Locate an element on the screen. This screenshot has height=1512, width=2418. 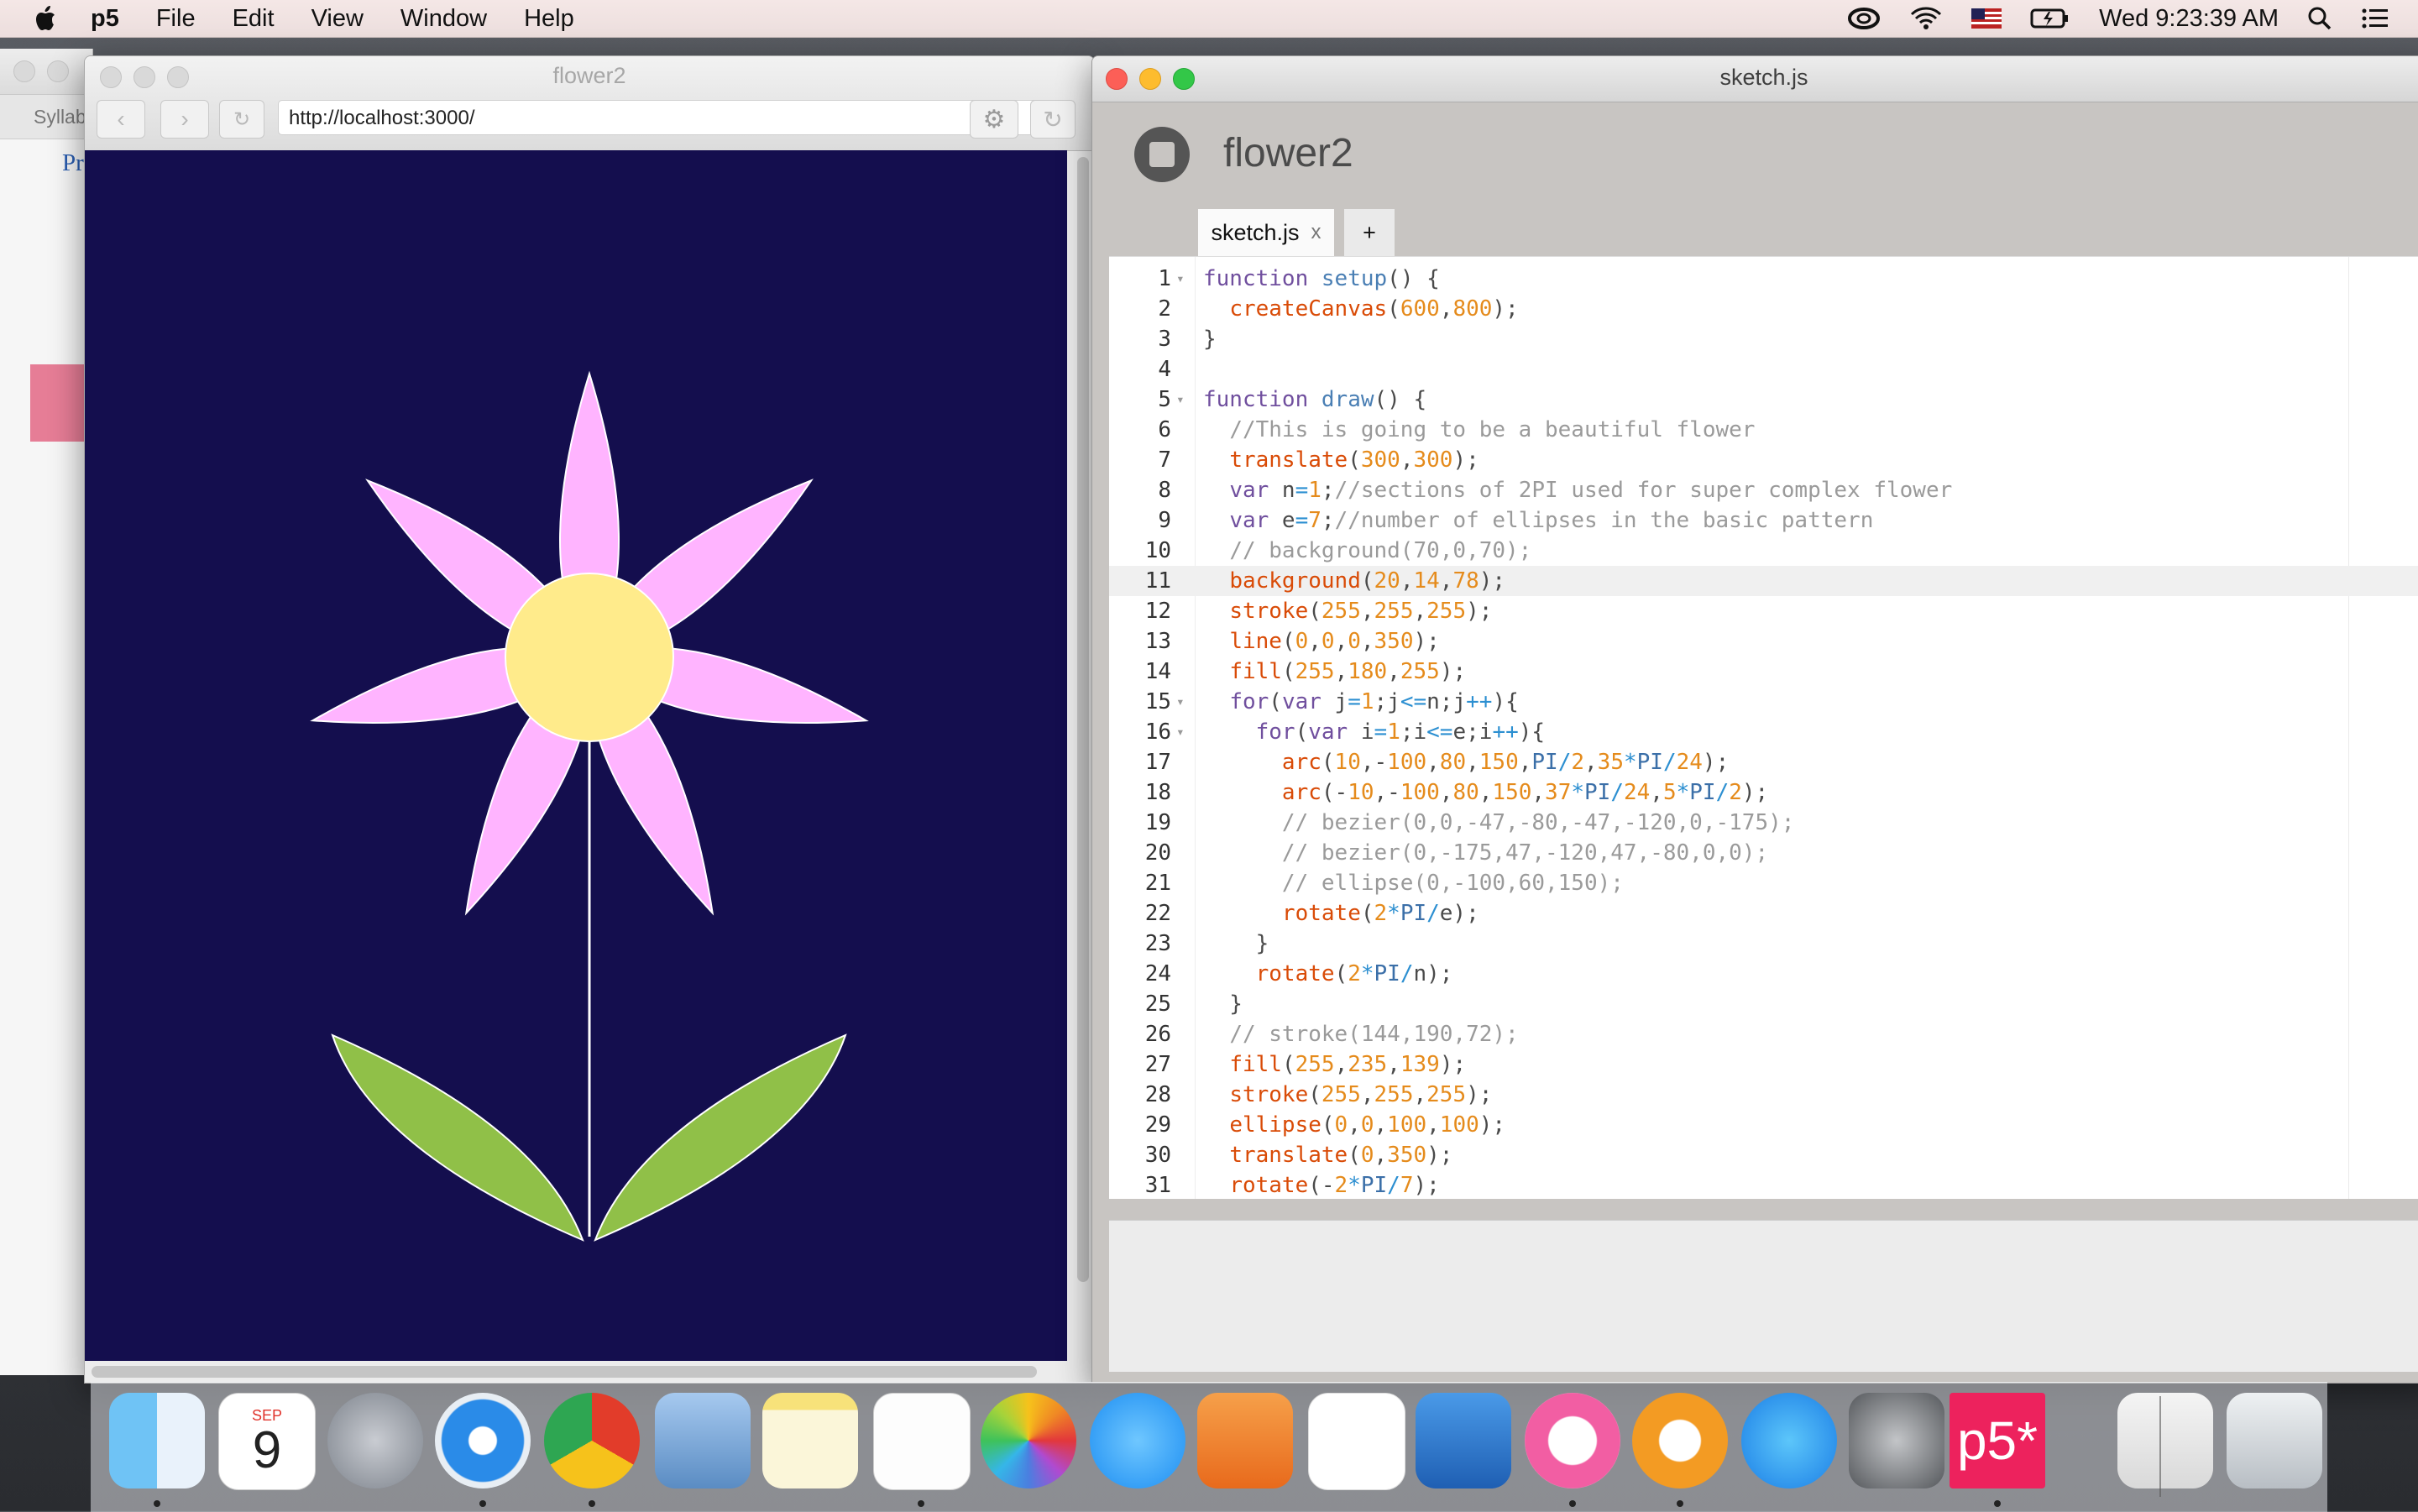
dock-item-chrome is located at coordinates (592, 1440).